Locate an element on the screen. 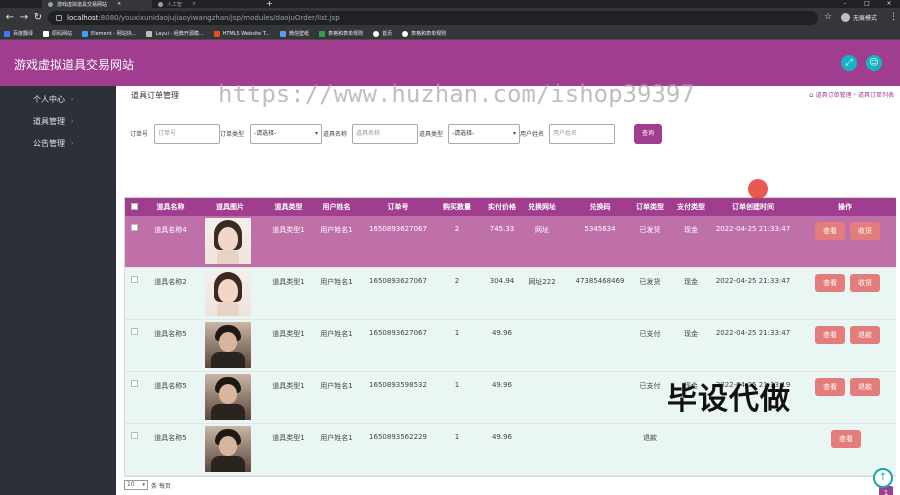 This screenshot has height=495, width=900. bookmark-label: 原码网站 is located at coordinates (62, 34).